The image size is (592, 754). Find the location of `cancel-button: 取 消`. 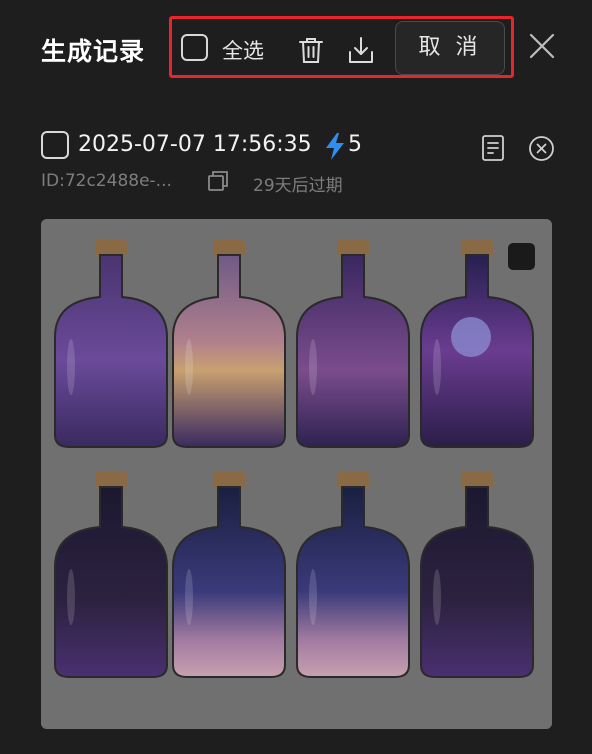

cancel-button: 取 消 is located at coordinates (450, 48).